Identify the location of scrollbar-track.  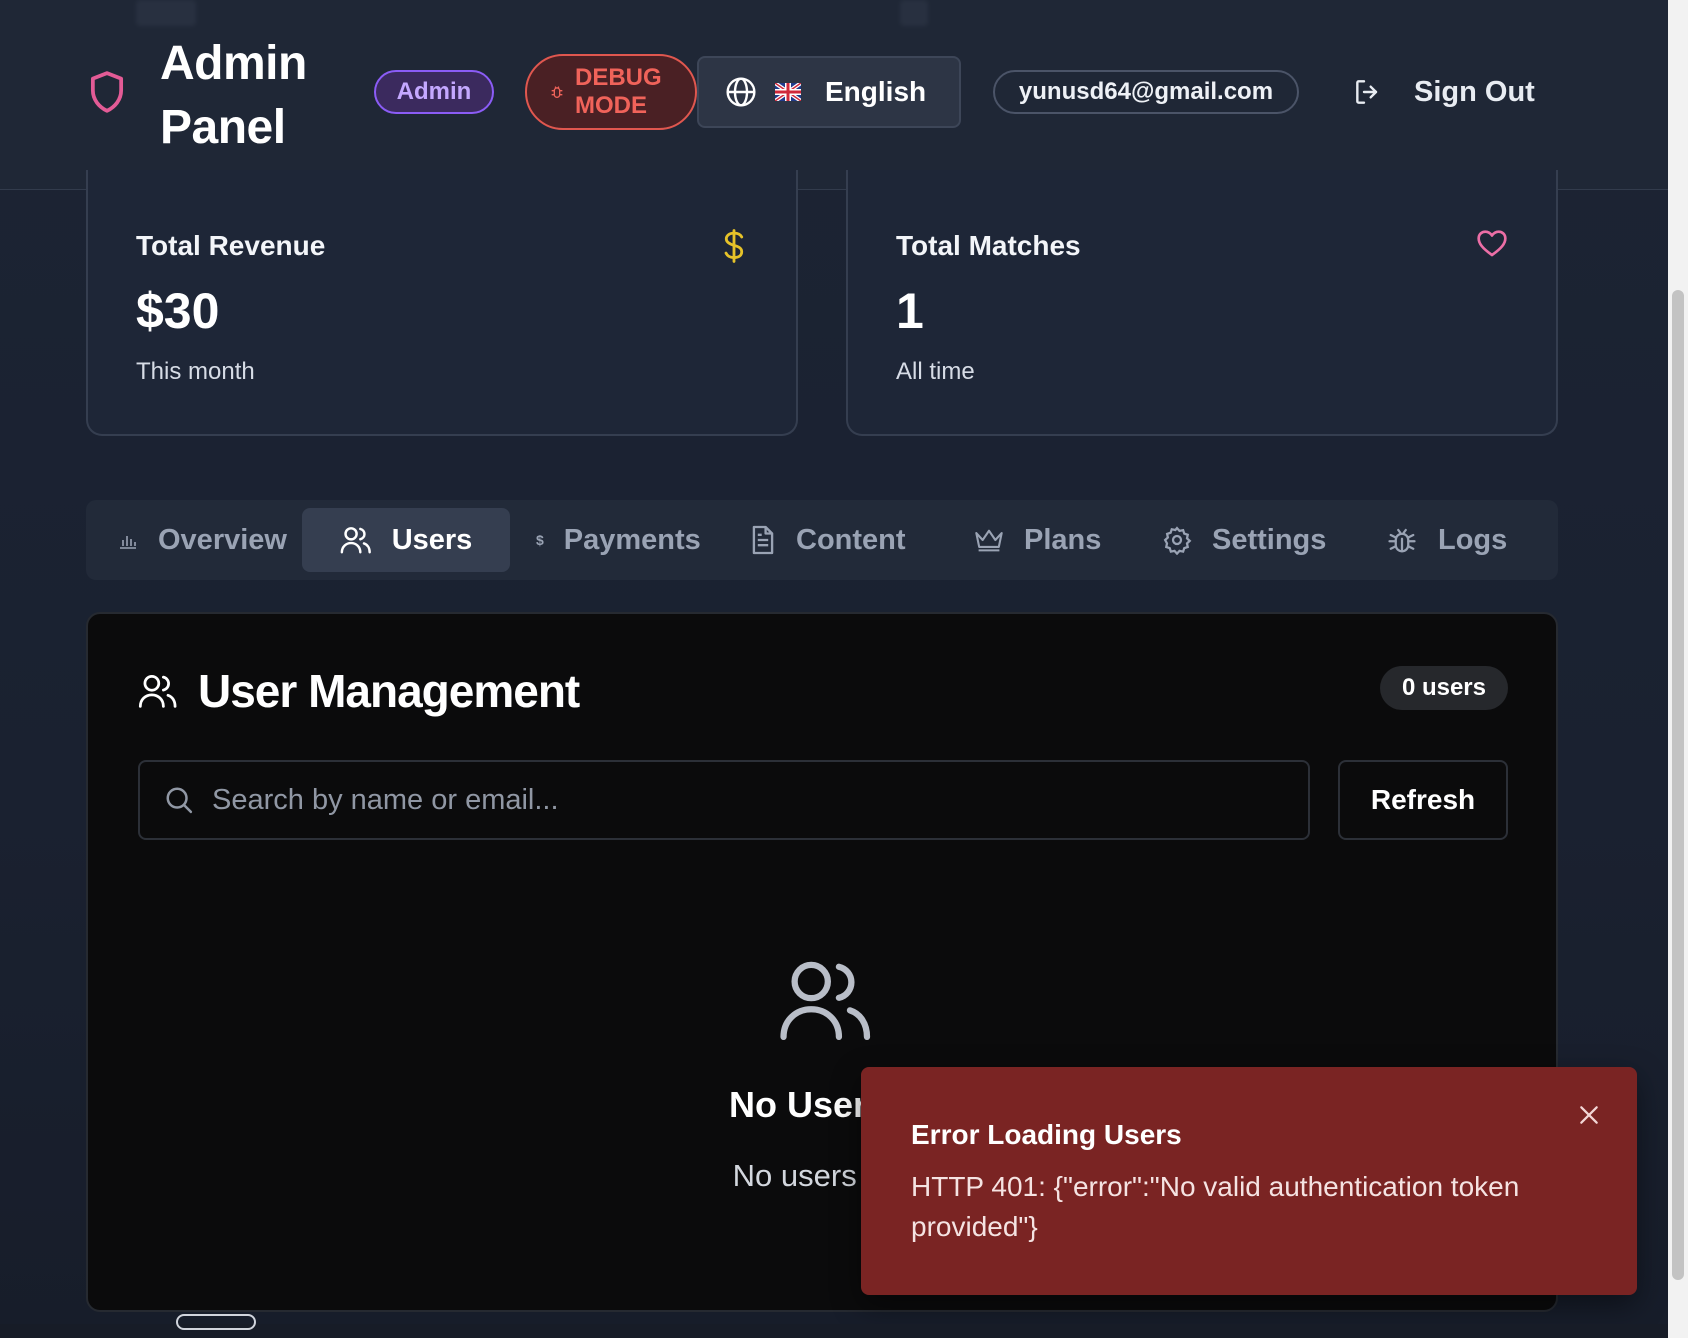
(1678, 669).